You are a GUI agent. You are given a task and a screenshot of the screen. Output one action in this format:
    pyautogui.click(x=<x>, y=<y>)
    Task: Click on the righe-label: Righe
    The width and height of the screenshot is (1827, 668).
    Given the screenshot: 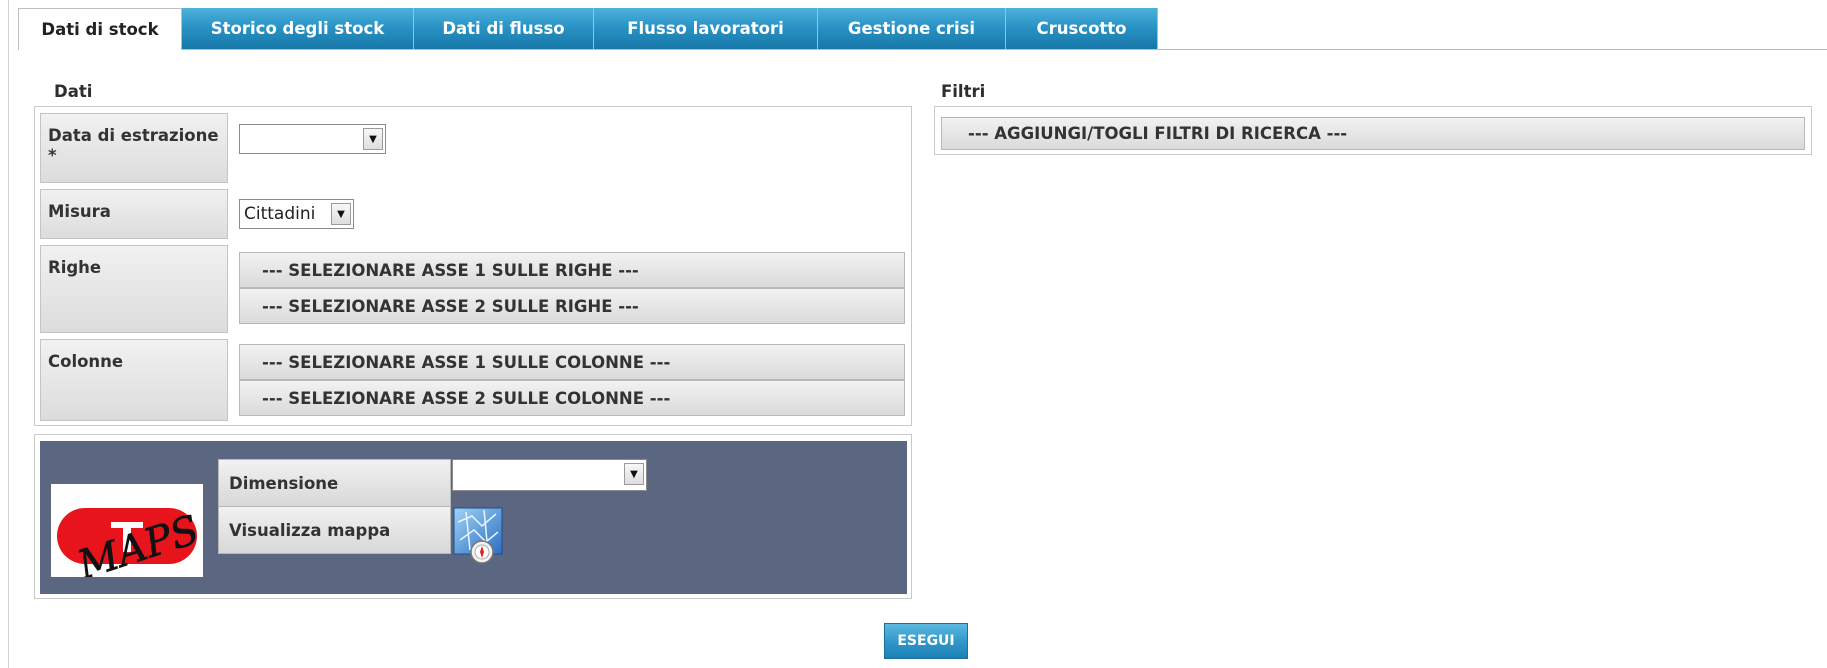 What is the action you would take?
    pyautogui.click(x=134, y=289)
    